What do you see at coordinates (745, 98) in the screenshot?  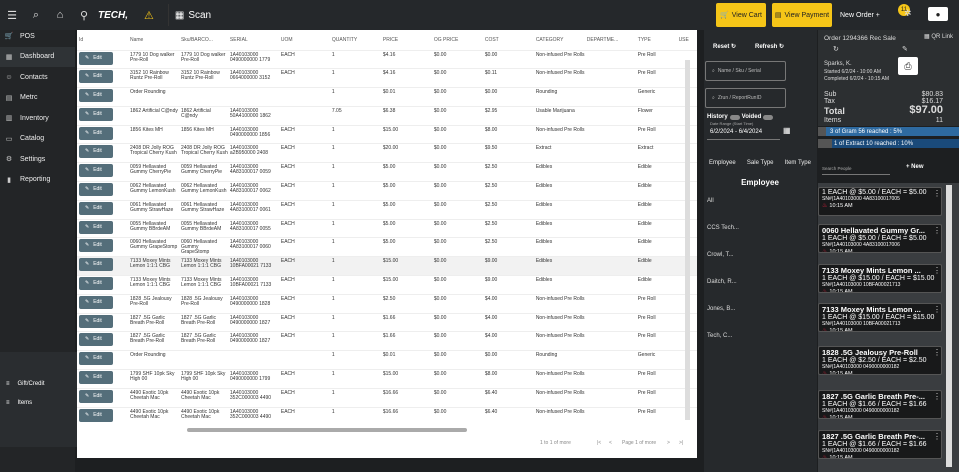 I see `zrun-input: ⌕ Zrun / ReportRunID` at bounding box center [745, 98].